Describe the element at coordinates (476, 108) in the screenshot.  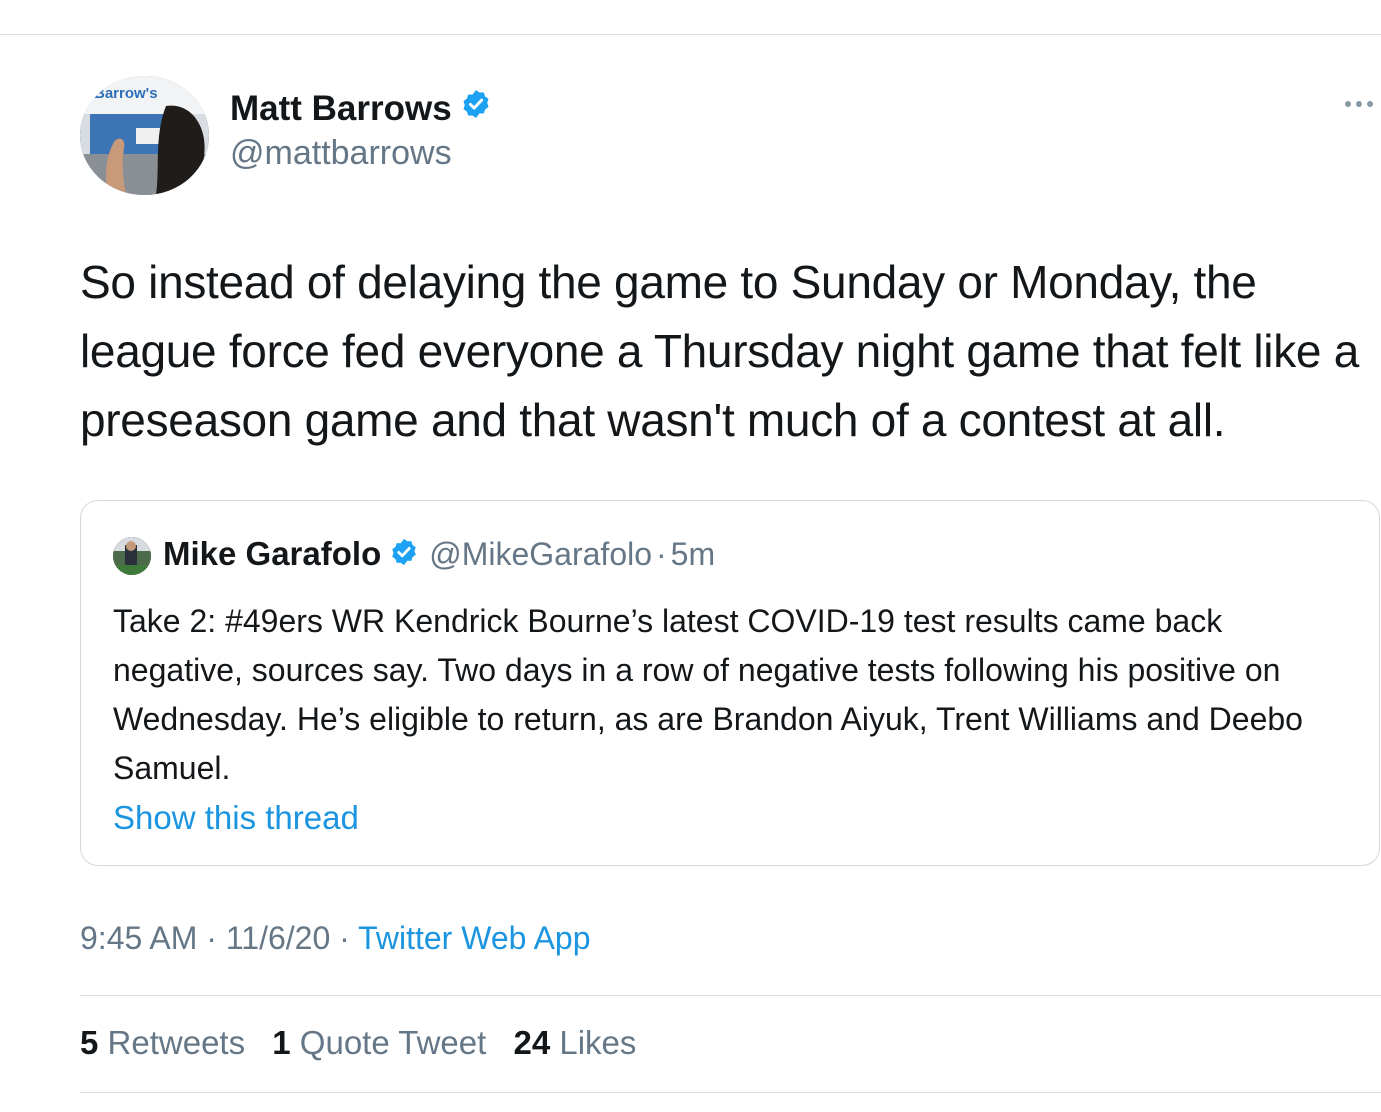
I see `verified-badge-icon` at that location.